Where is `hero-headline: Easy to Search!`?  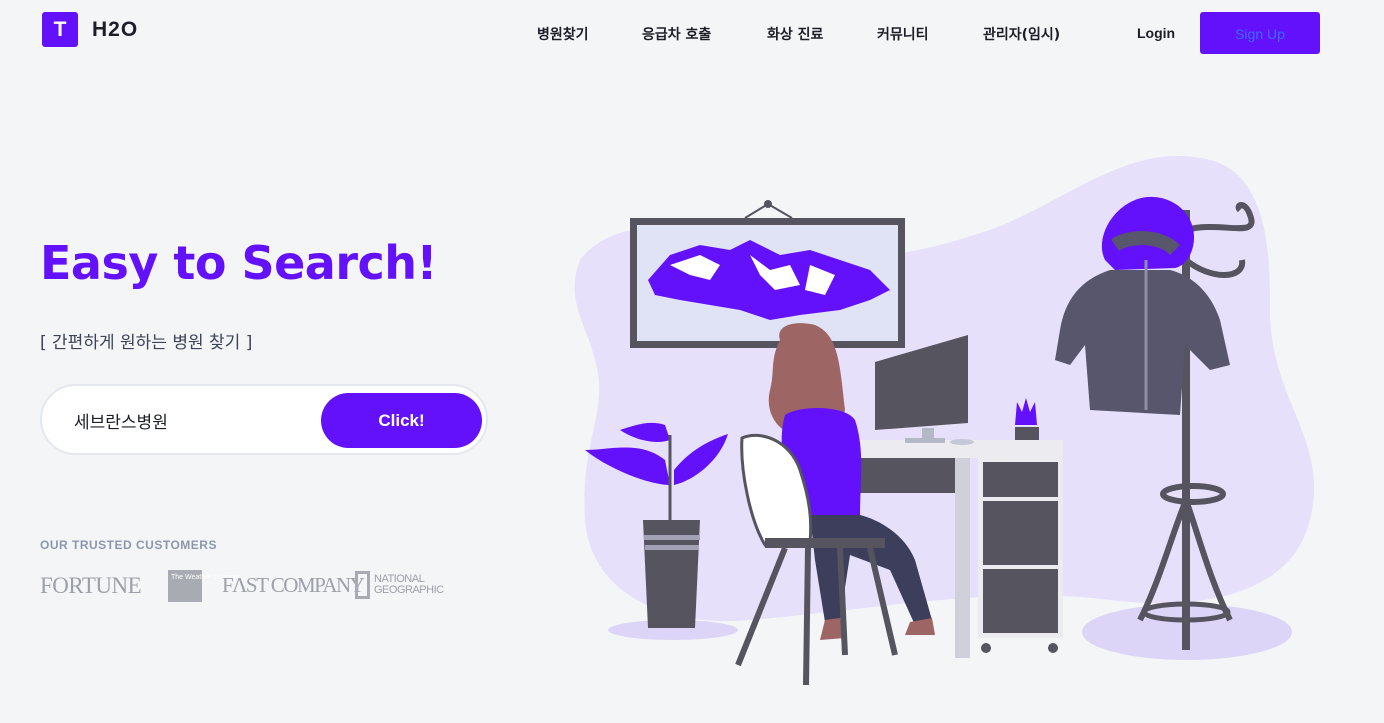 hero-headline: Easy to Search! is located at coordinates (239, 263).